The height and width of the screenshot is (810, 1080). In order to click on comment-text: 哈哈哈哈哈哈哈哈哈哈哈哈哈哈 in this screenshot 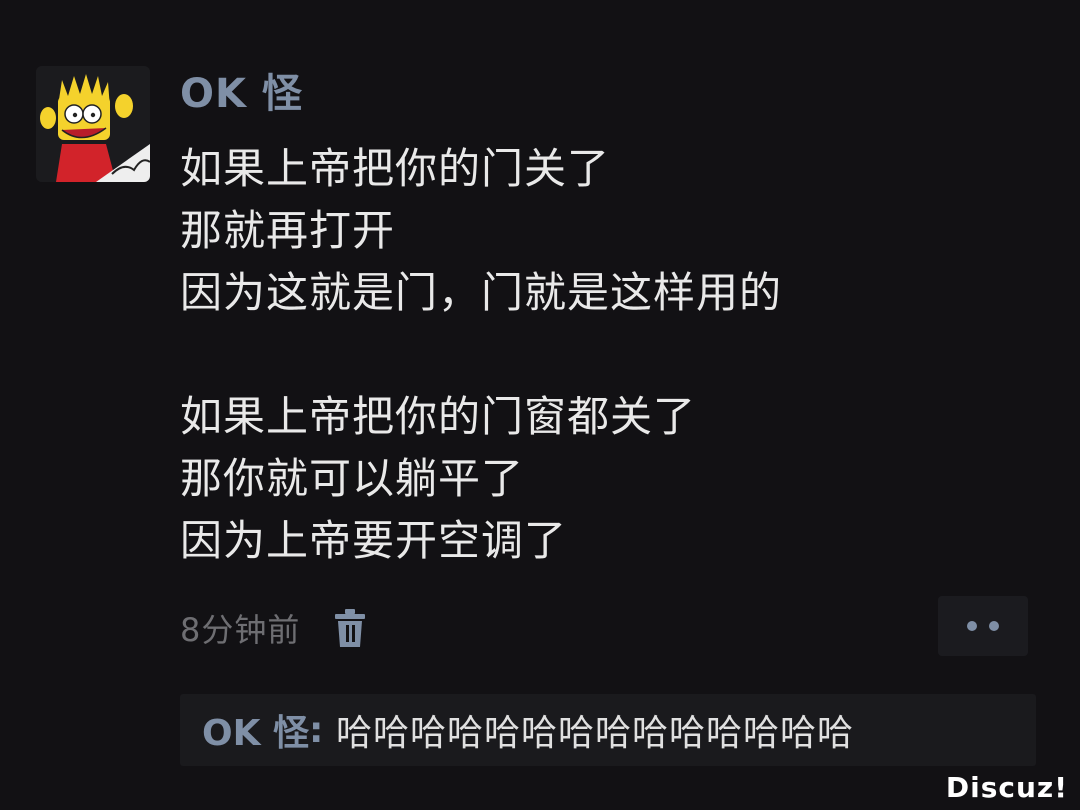, I will do `click(594, 733)`.